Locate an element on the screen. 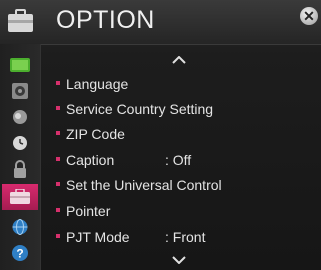 The image size is (321, 270). menu-item-pjt-mode: PJT Mode : Front is located at coordinates (130, 239).